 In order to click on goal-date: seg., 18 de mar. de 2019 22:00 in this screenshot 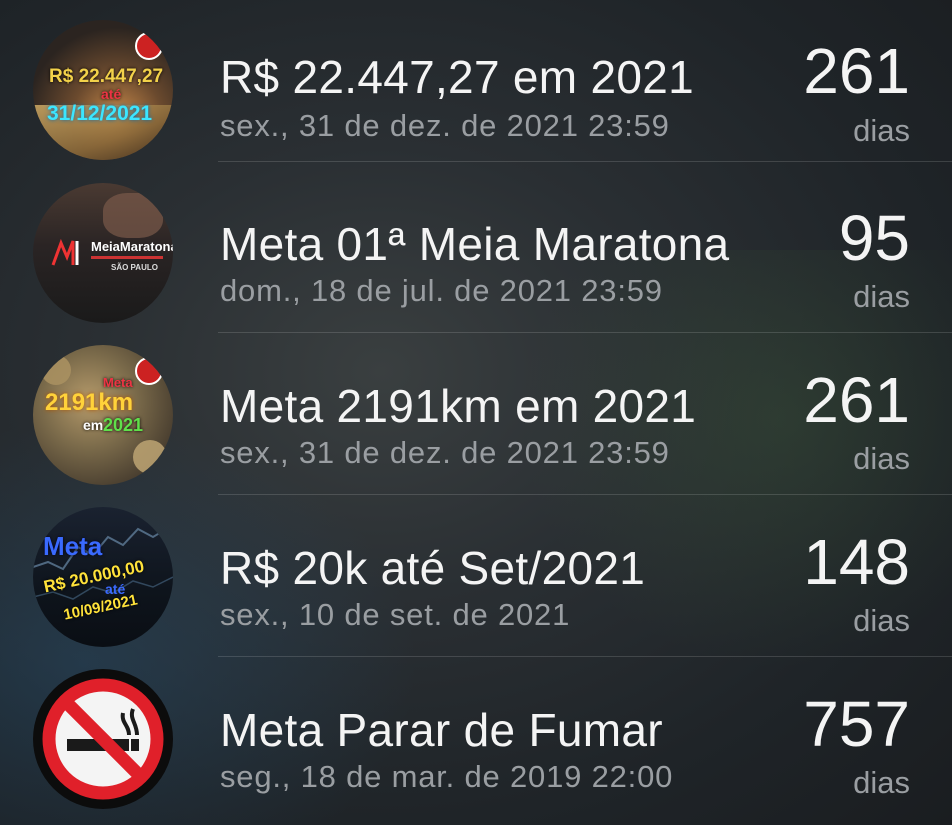, I will do `click(447, 776)`.